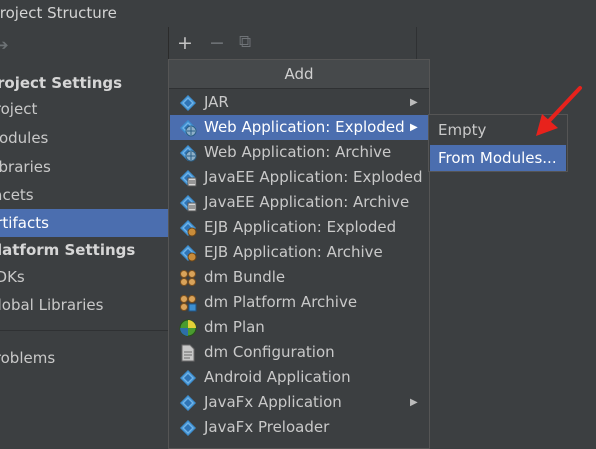 This screenshot has width=596, height=449. What do you see at coordinates (299, 227) in the screenshot?
I see `menu-item-ejb-application-exploded: EJB Application: Exploded` at bounding box center [299, 227].